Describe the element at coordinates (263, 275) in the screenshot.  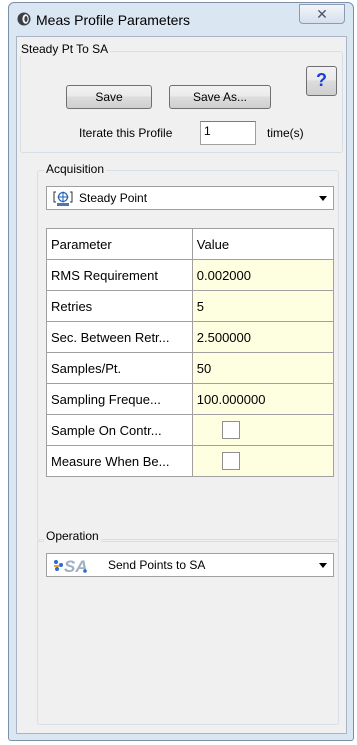
I see `parameter-value: 0.002000` at that location.